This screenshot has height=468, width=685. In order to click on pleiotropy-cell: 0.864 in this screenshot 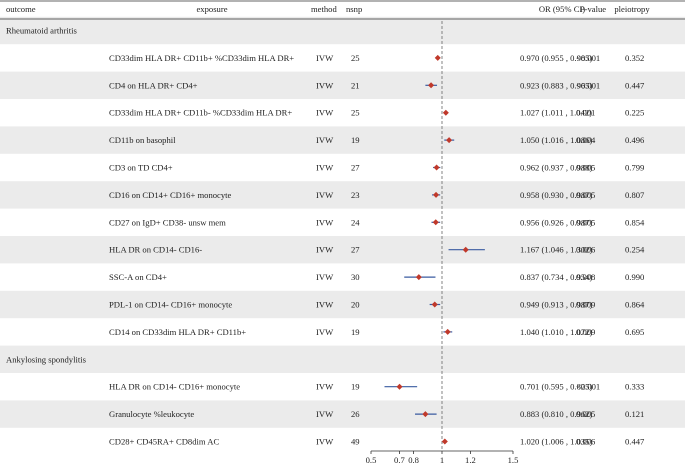, I will do `click(635, 305)`.